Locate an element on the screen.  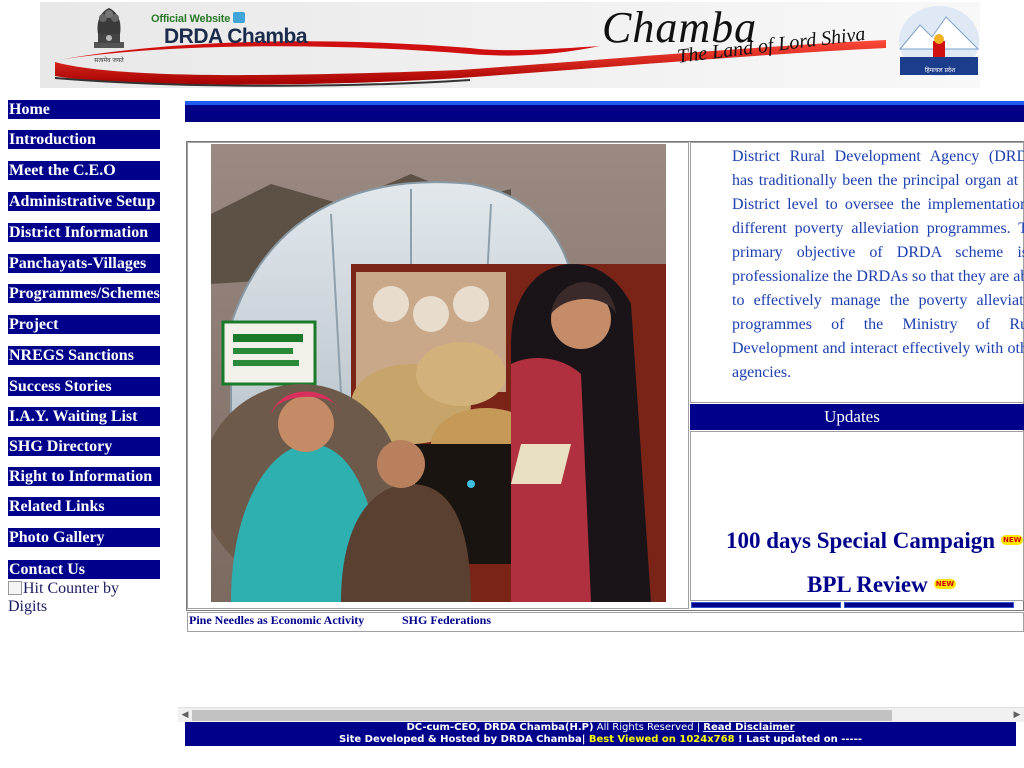
broken-image-icon is located at coordinates (15, 588).